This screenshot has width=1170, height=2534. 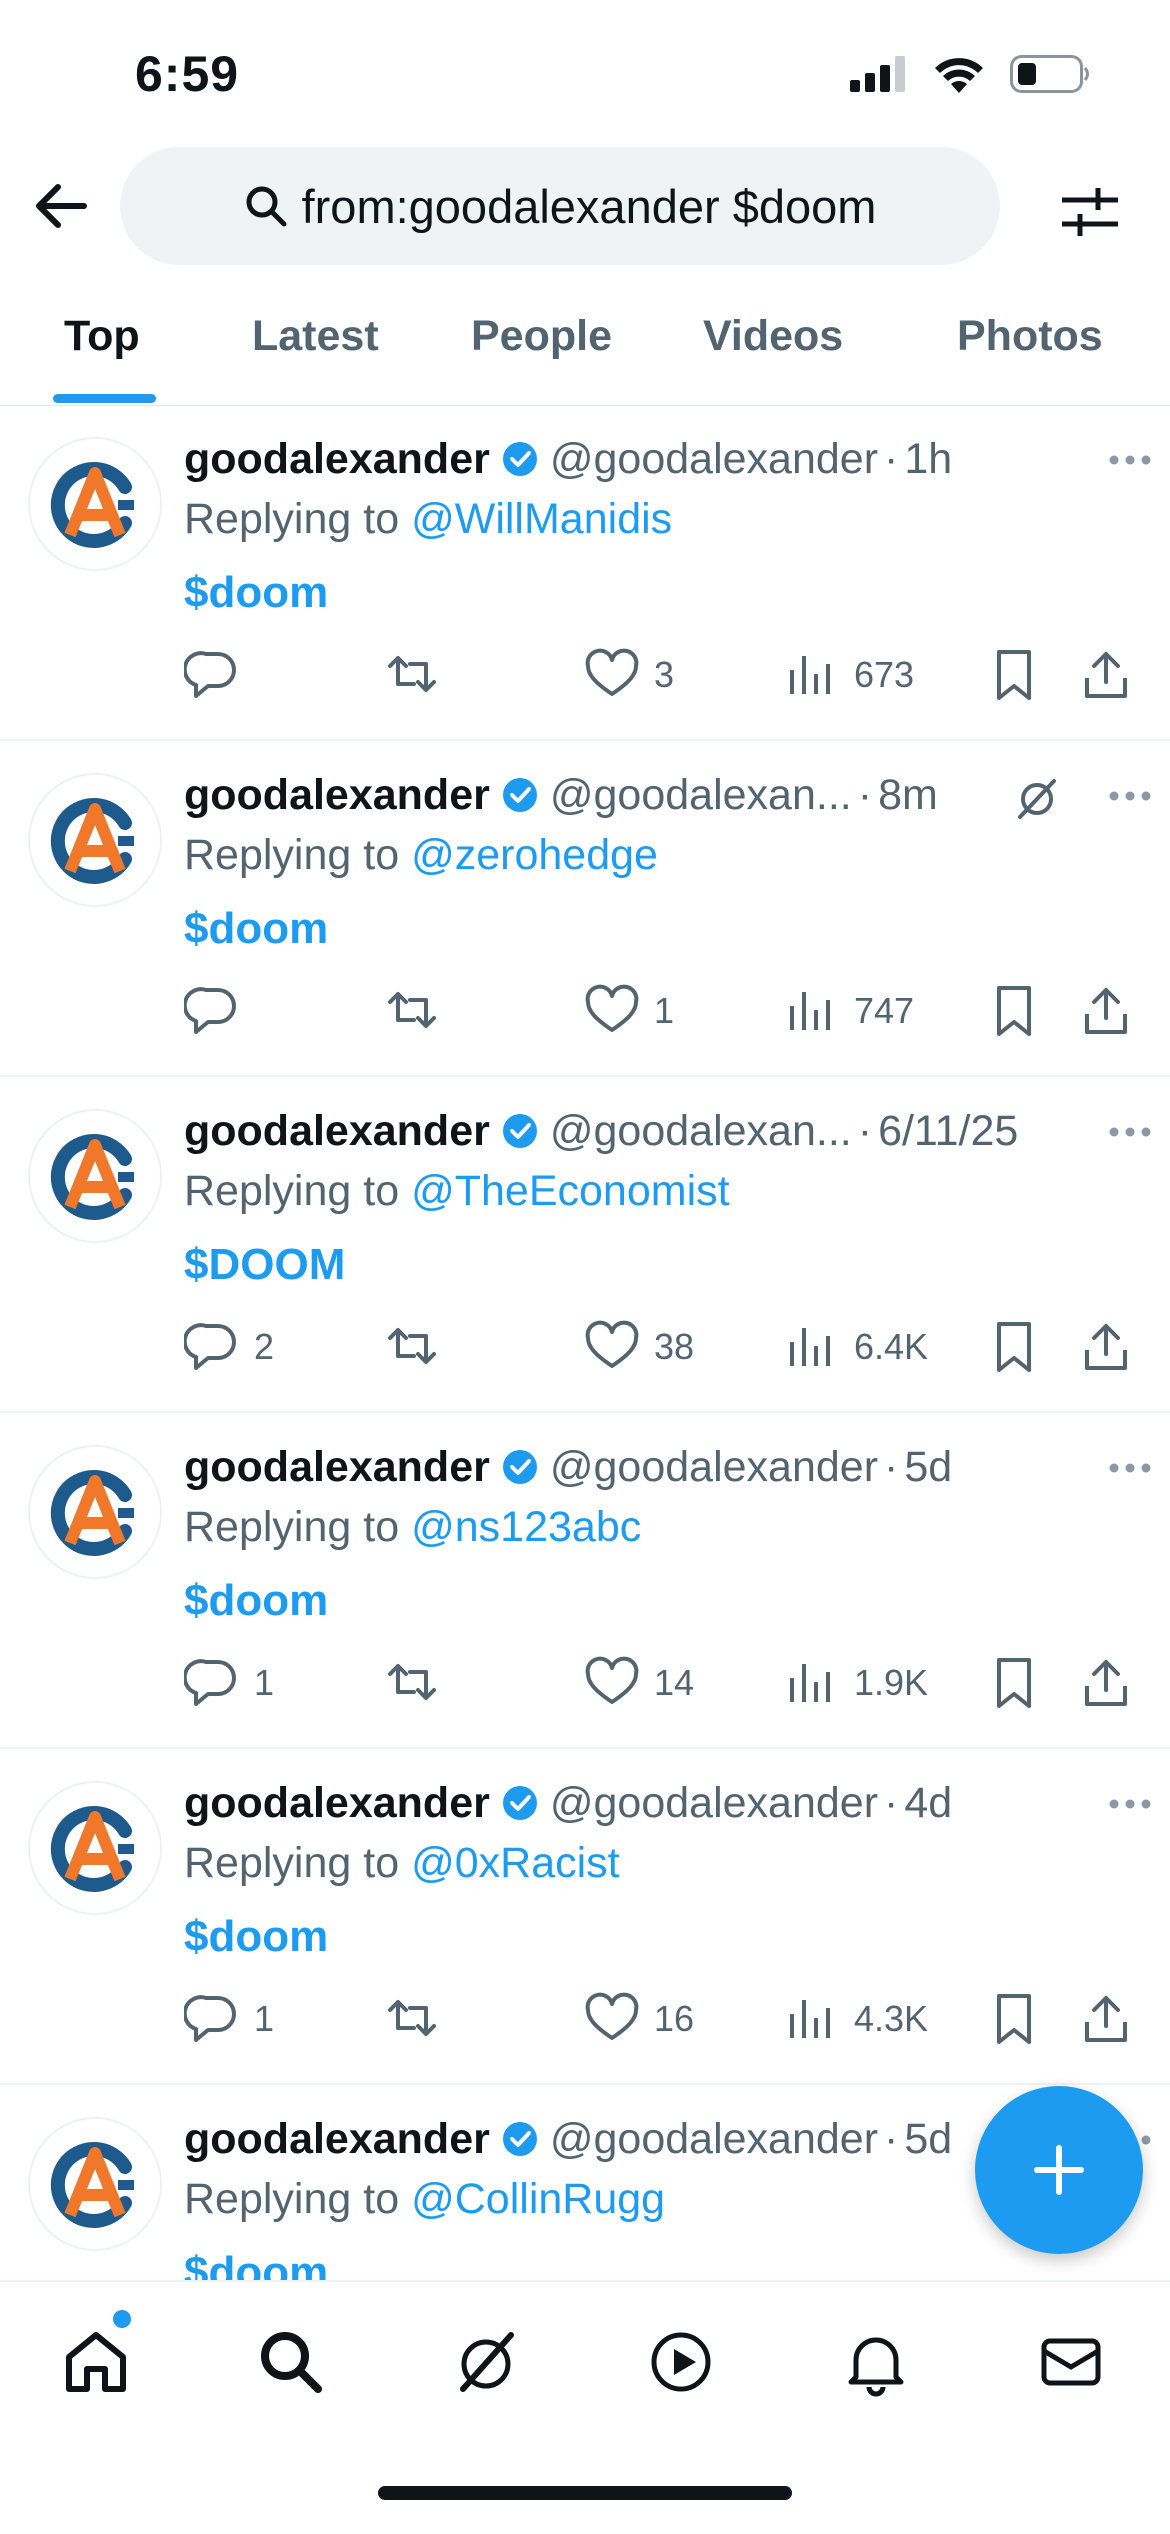 I want to click on tweet-timestamp: 6/11/25, so click(x=948, y=1131).